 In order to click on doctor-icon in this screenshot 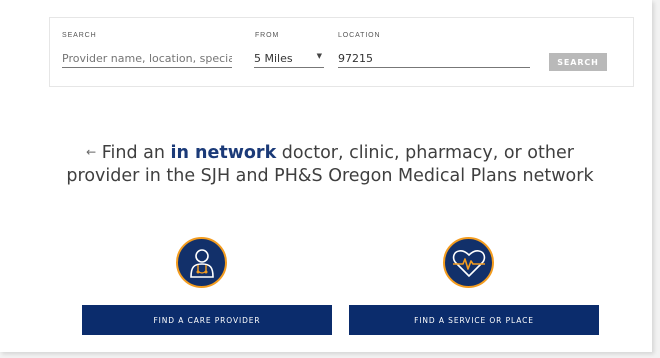, I will do `click(201, 262)`.